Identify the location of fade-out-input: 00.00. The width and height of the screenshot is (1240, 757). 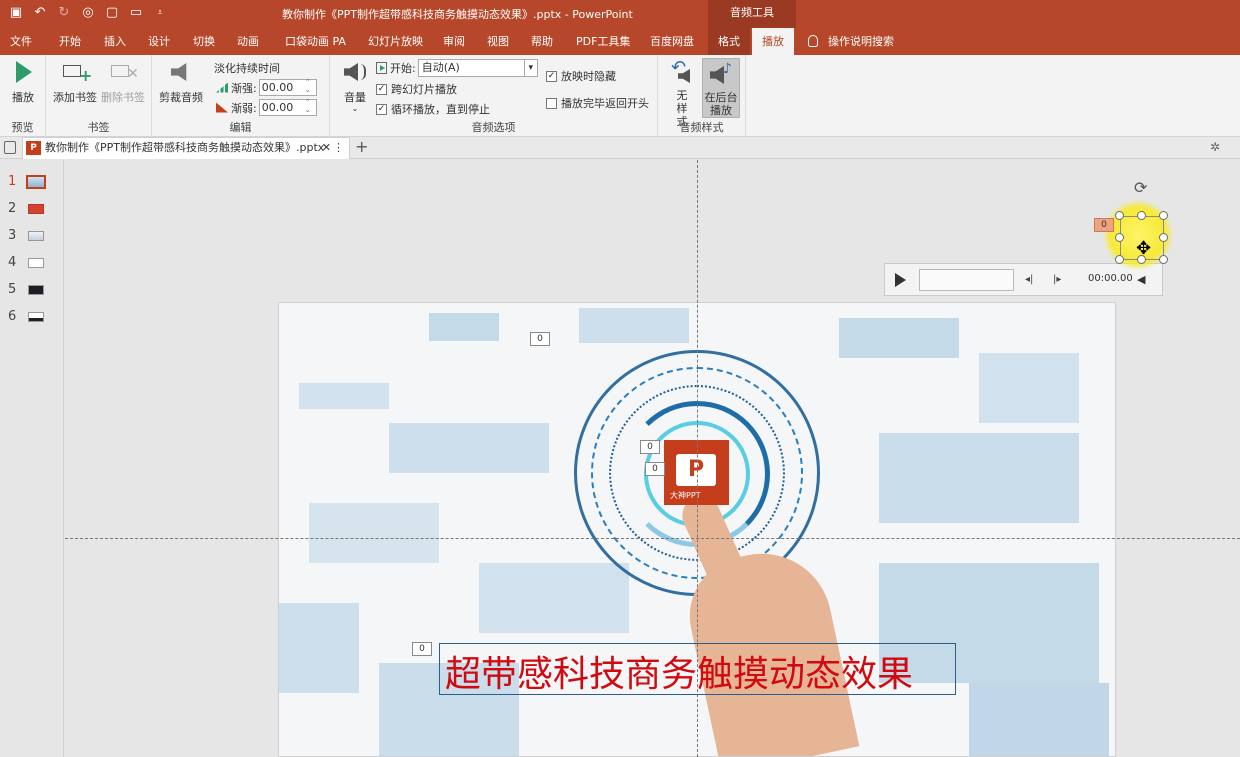
(287, 107).